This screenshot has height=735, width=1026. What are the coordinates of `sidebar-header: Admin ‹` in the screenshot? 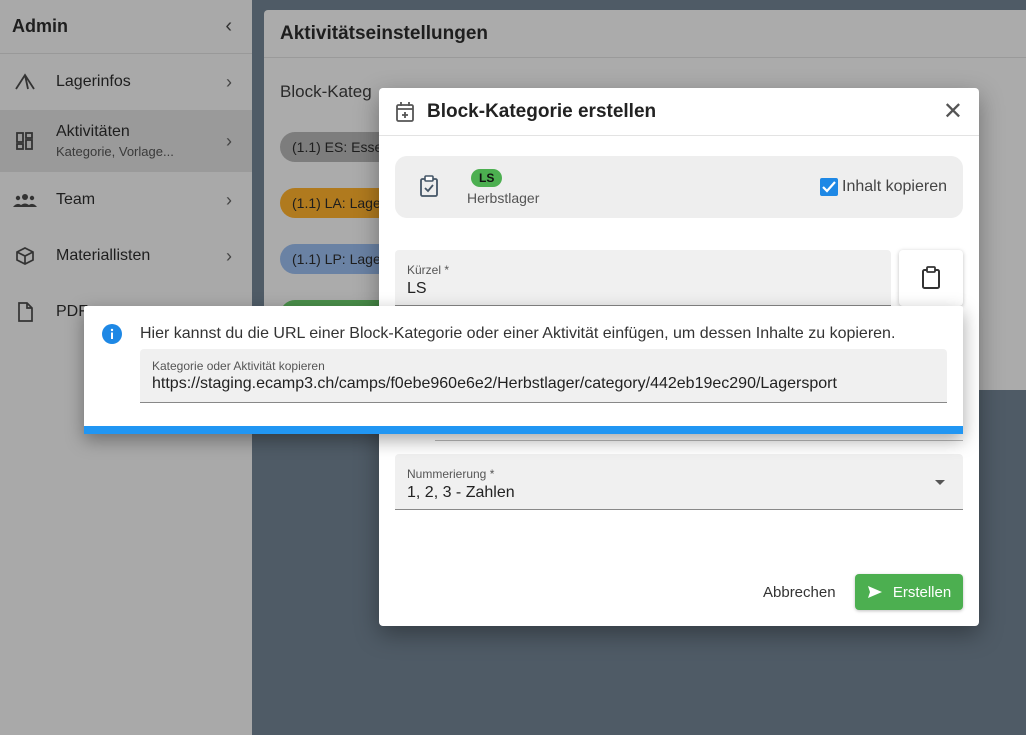 It's located at (126, 27).